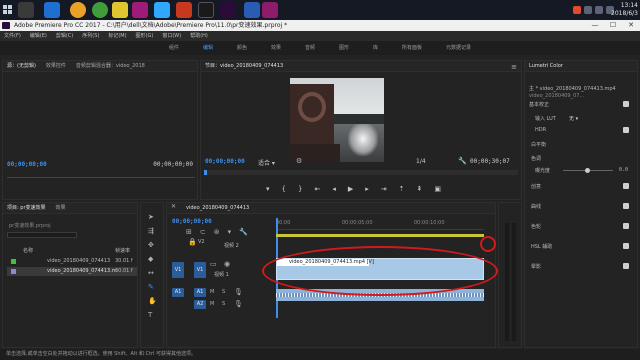 The image size is (640, 360). What do you see at coordinates (361, 172) in the screenshot?
I see `program-scrubber` at bounding box center [361, 172].